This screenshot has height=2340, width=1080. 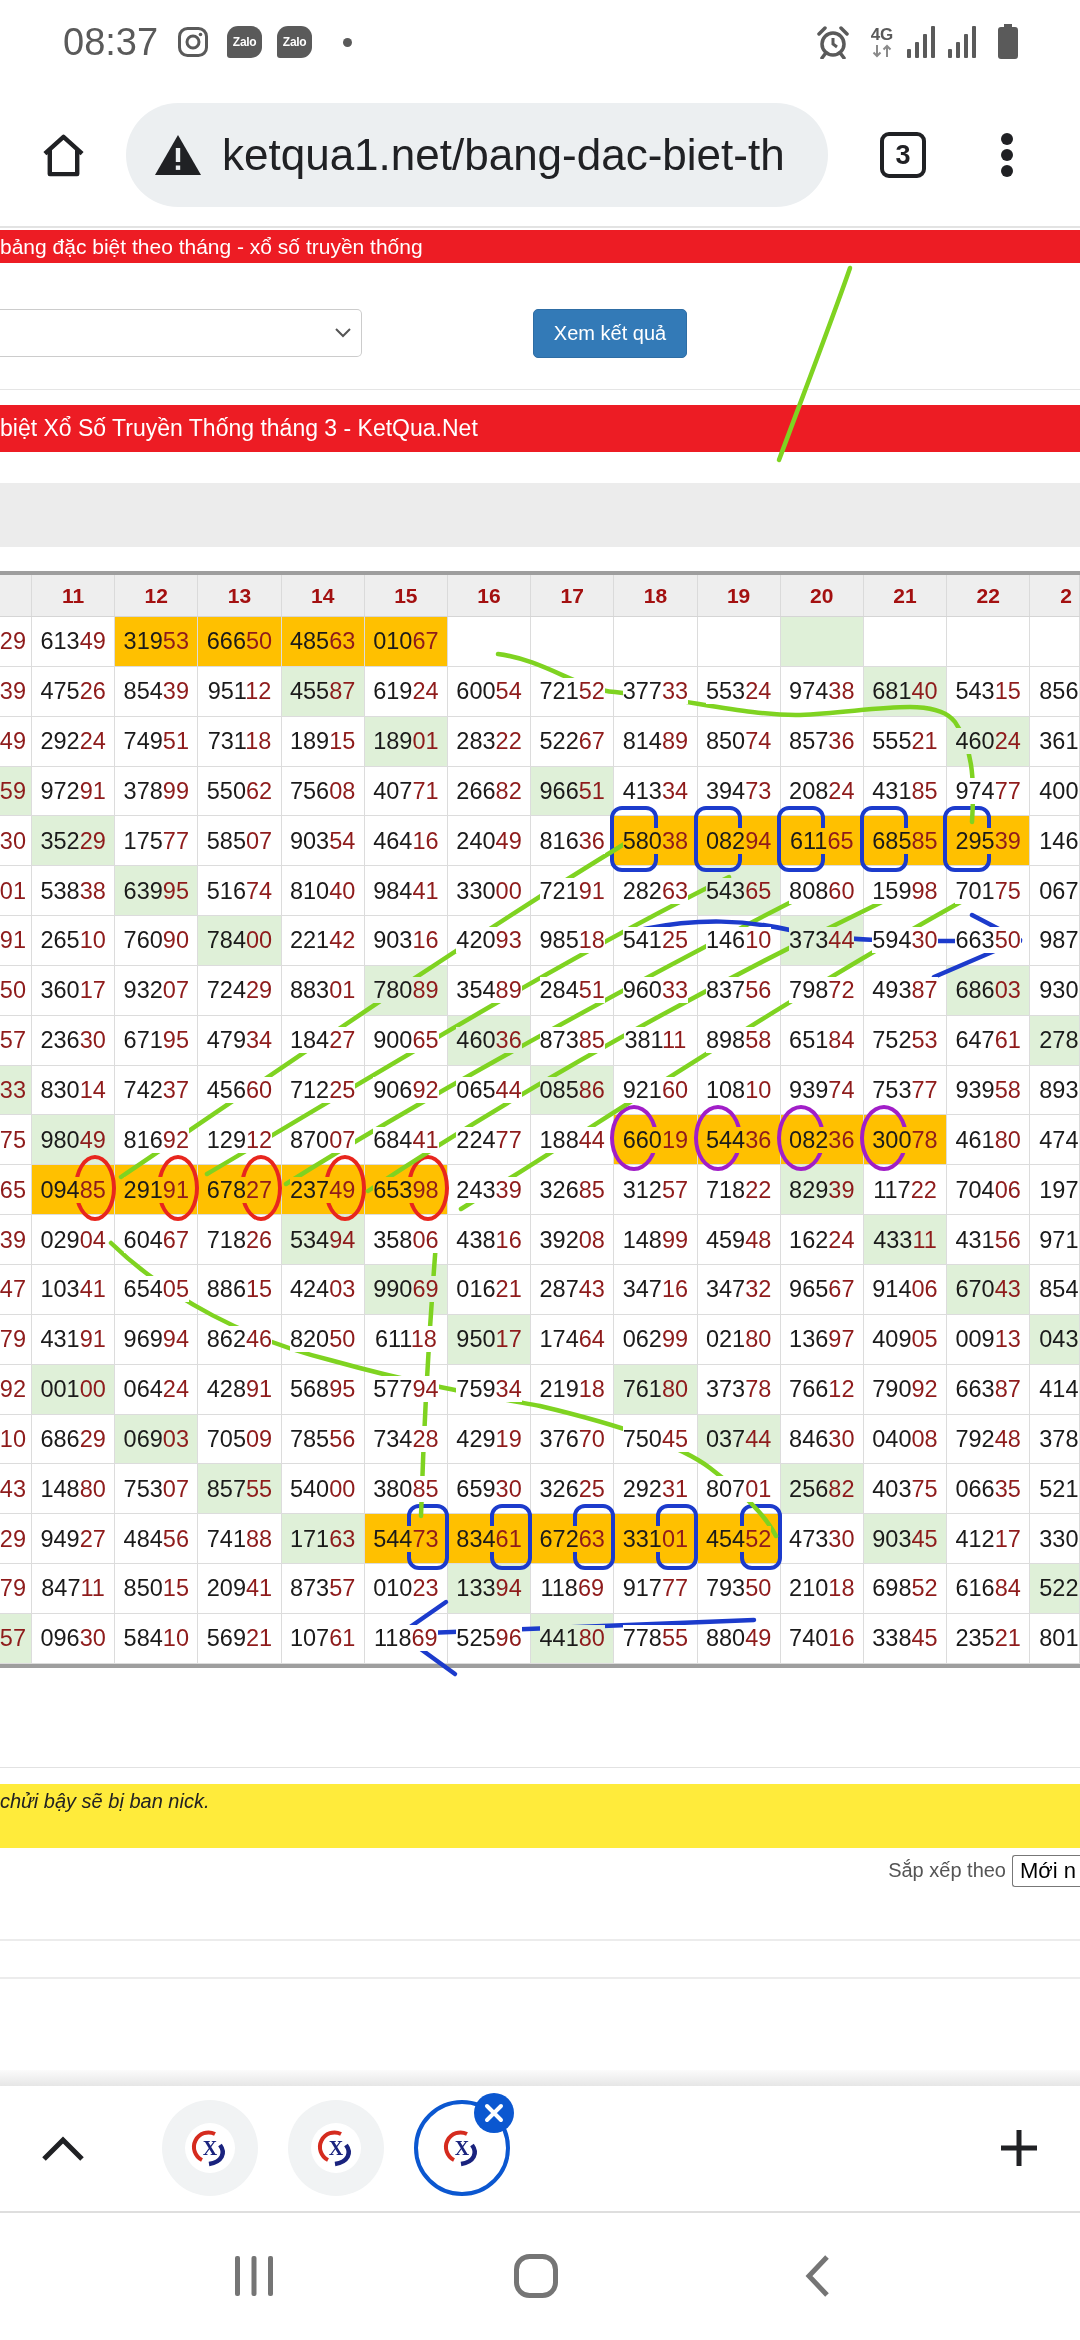 I want to click on three-bars-icon, so click(x=254, y=2275).